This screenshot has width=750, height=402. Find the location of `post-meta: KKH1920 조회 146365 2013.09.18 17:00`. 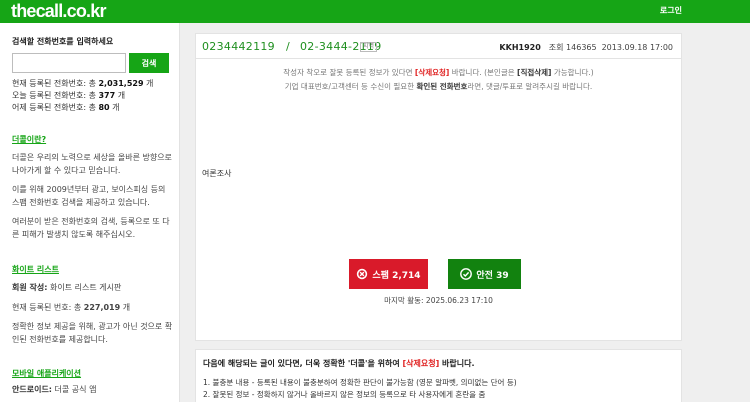

post-meta: KKH1920 조회 146365 2013.09.18 17:00 is located at coordinates (586, 47).